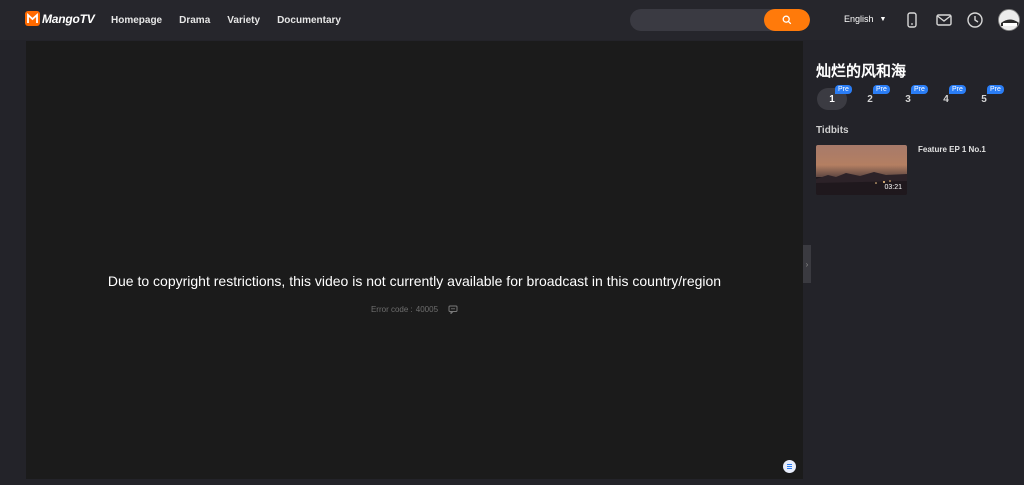 Image resolution: width=1024 pixels, height=485 pixels. I want to click on episode-1: 1 Pre, so click(834, 97).